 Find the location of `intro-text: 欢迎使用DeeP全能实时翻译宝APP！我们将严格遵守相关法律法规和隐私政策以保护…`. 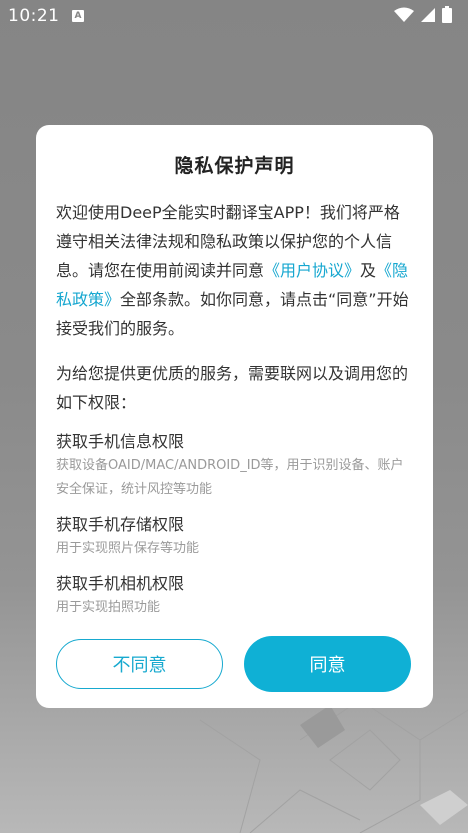

intro-text: 欢迎使用DeeP全能实时翻译宝APP！我们将严格遵守相关法律法规和隐私政策以保护… is located at coordinates (234, 270).